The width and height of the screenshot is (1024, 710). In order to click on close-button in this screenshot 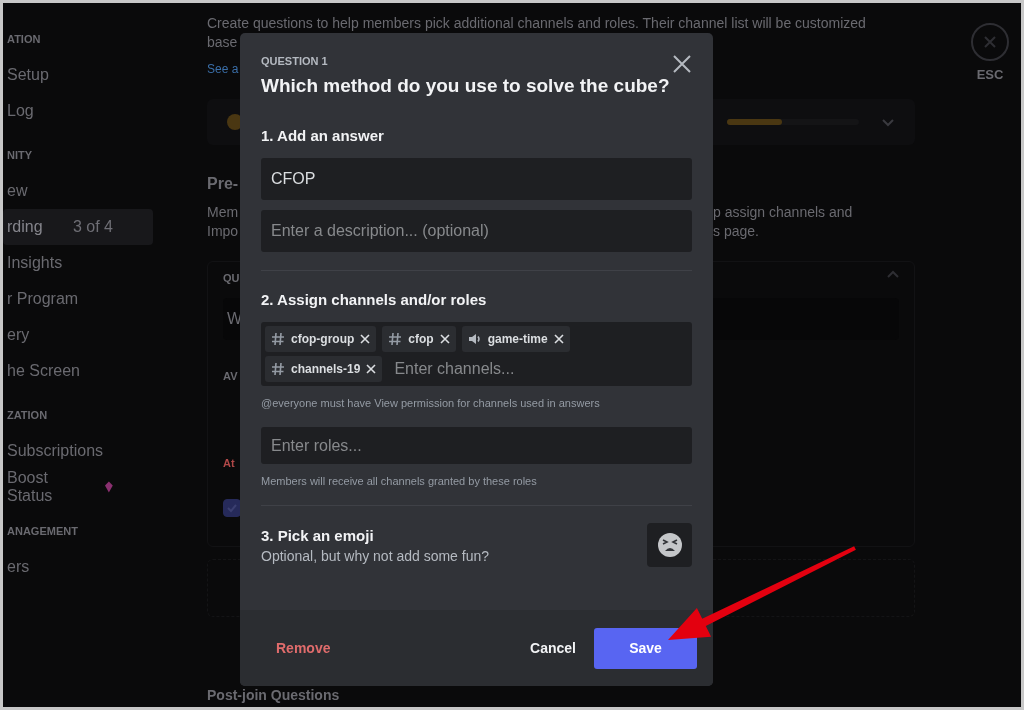, I will do `click(682, 64)`.